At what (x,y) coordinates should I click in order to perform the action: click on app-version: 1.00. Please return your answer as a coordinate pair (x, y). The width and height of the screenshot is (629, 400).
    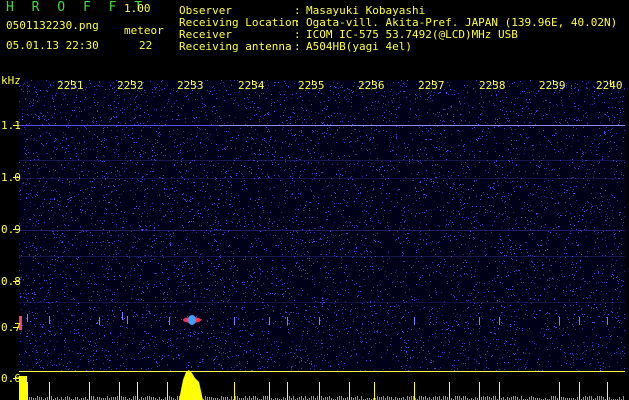
    Looking at the image, I should click on (137, 8).